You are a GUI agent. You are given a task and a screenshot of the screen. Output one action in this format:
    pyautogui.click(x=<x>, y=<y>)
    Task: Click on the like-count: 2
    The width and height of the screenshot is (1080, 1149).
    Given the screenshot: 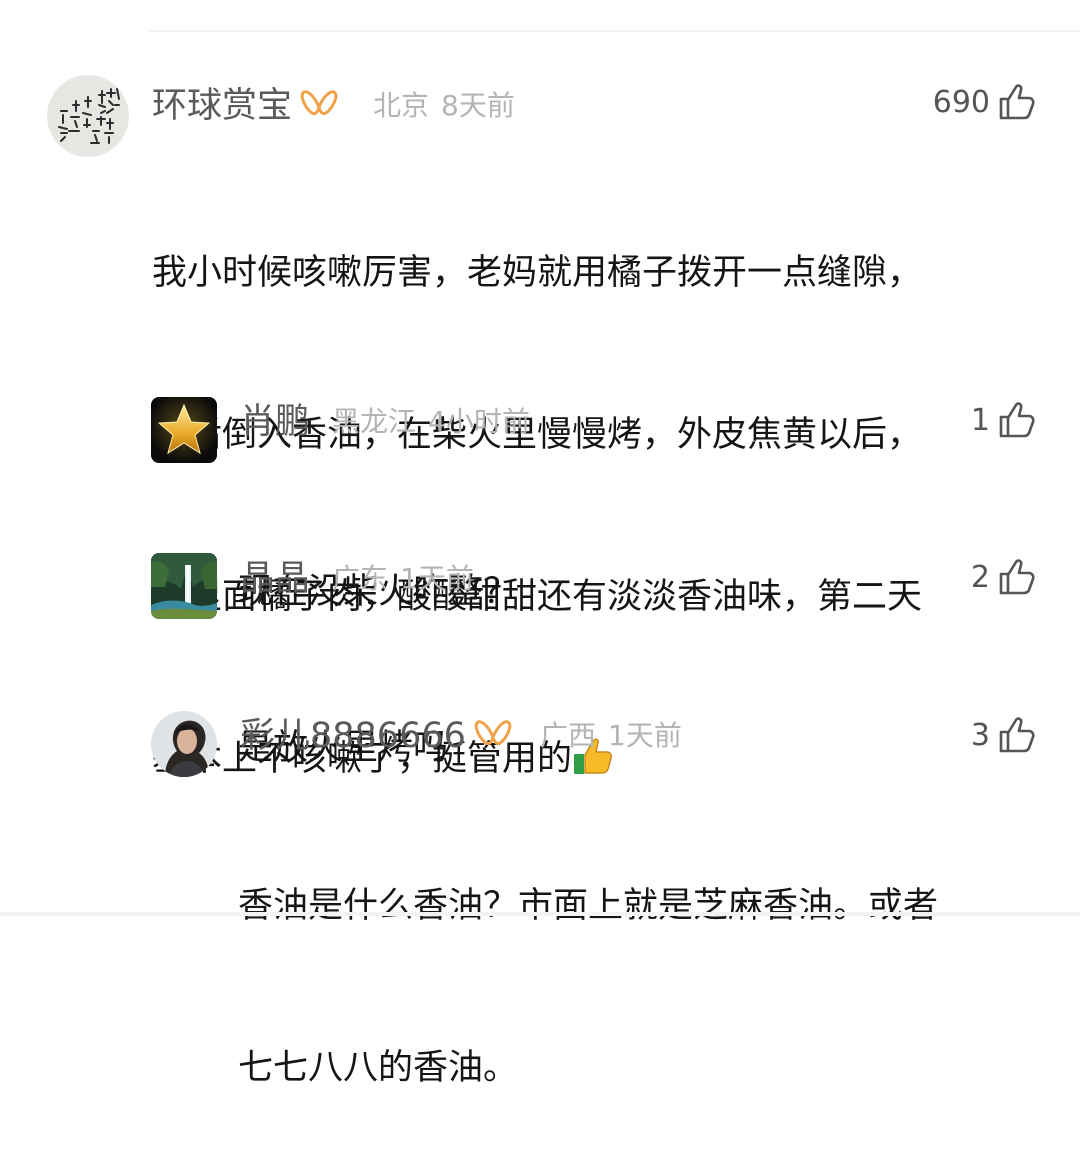 What is the action you would take?
    pyautogui.click(x=980, y=577)
    